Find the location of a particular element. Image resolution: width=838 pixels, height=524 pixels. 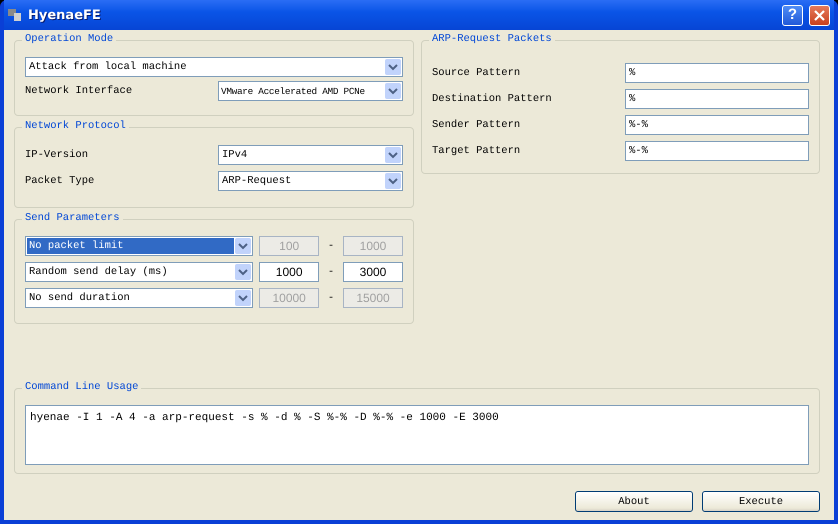

field-label: Target Pattern is located at coordinates (476, 151).